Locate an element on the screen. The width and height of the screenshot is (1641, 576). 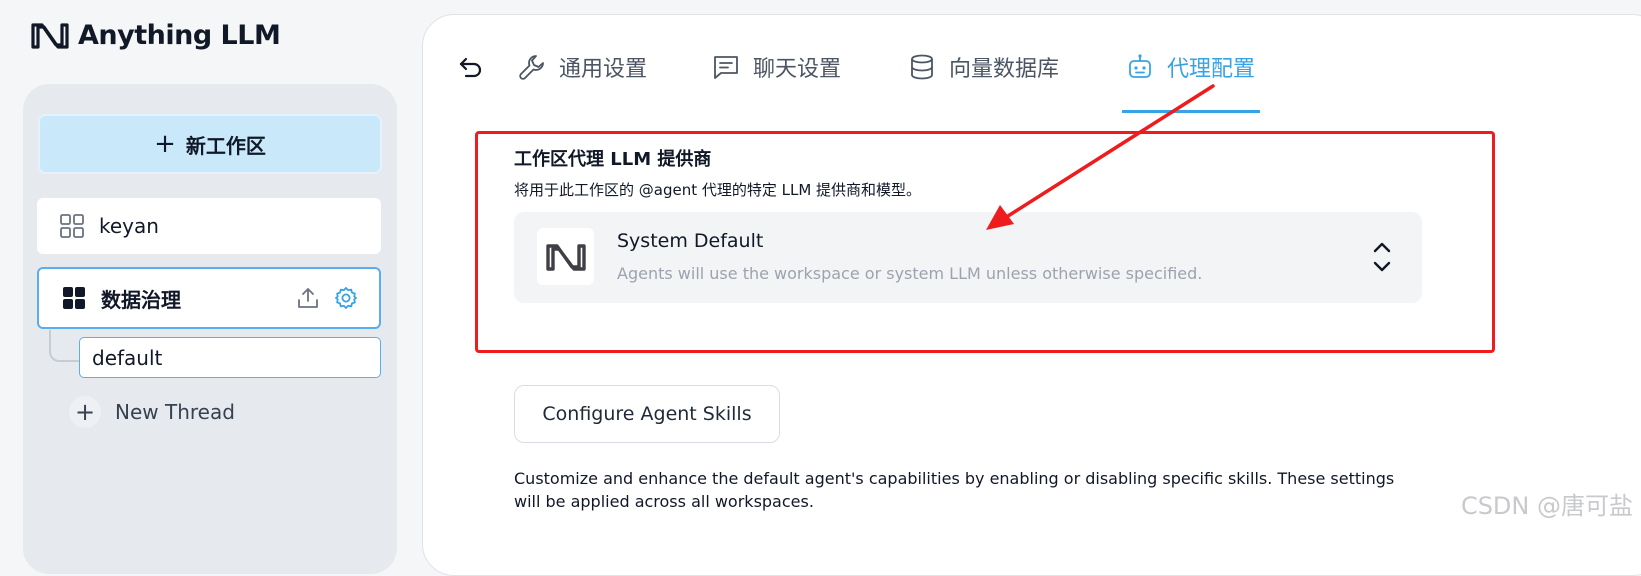
workspace-item-active: 数据治理 is located at coordinates (209, 298).